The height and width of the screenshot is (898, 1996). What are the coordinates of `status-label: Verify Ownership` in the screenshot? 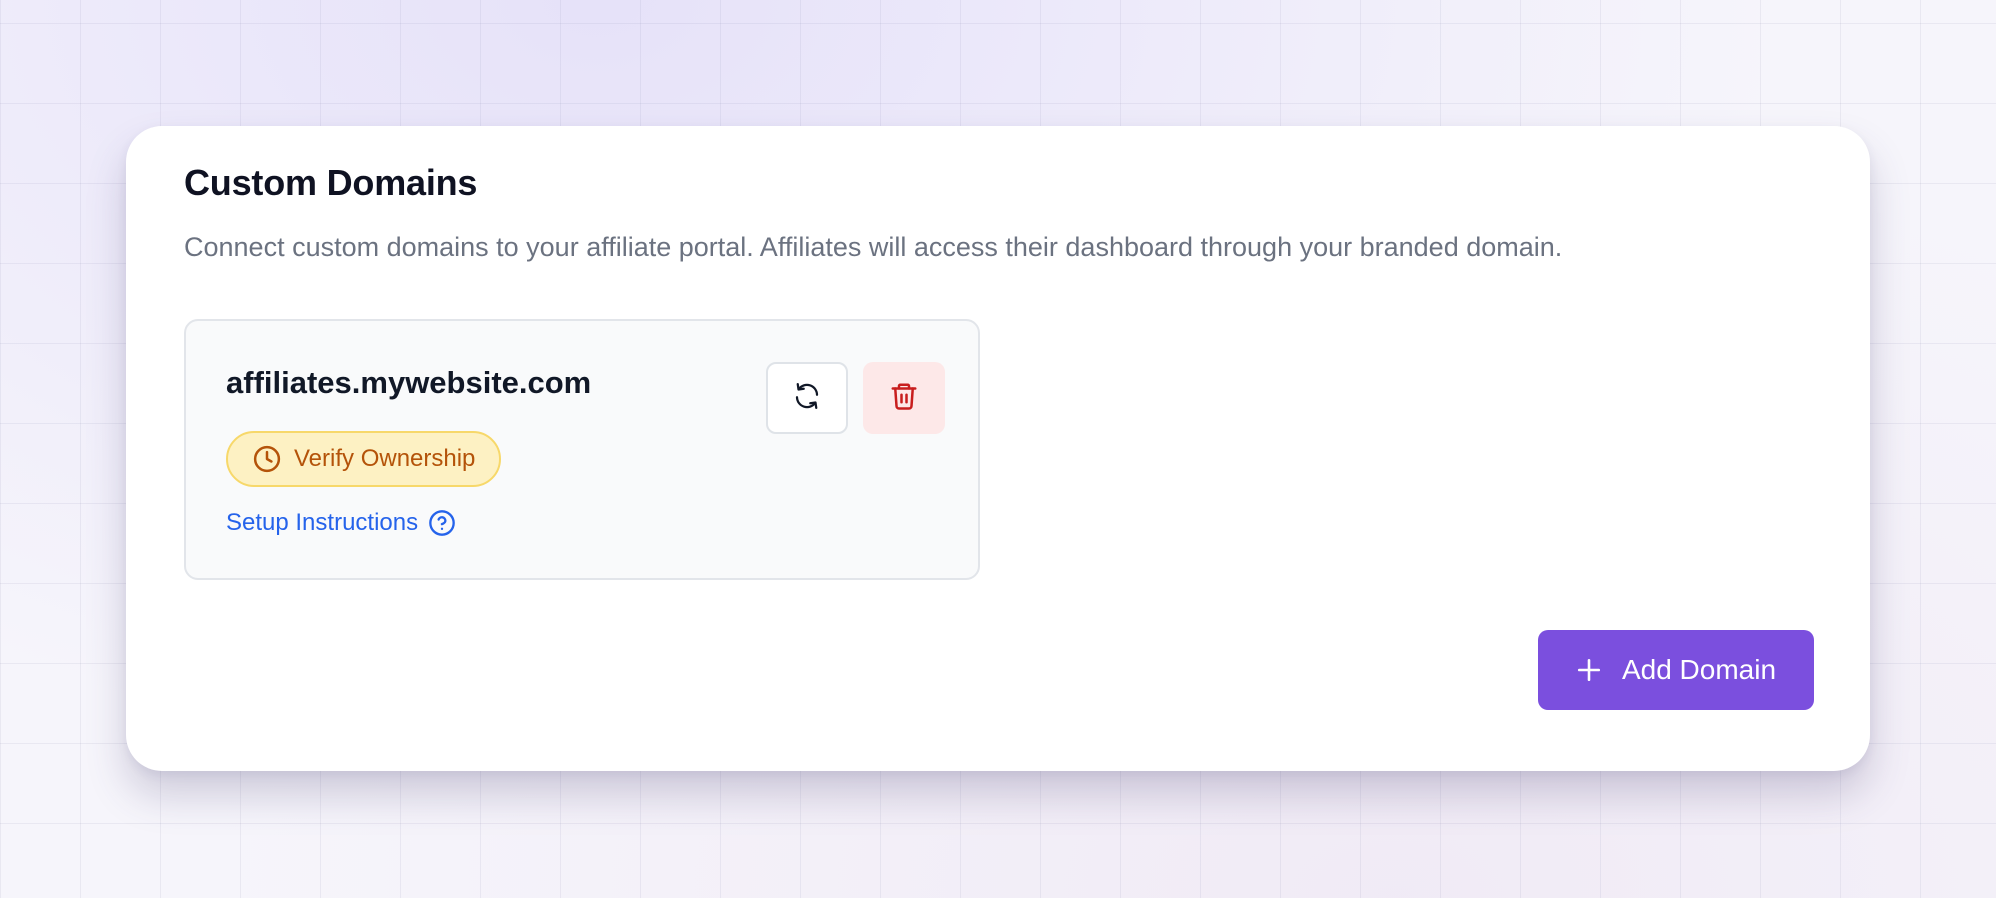 It's located at (385, 458).